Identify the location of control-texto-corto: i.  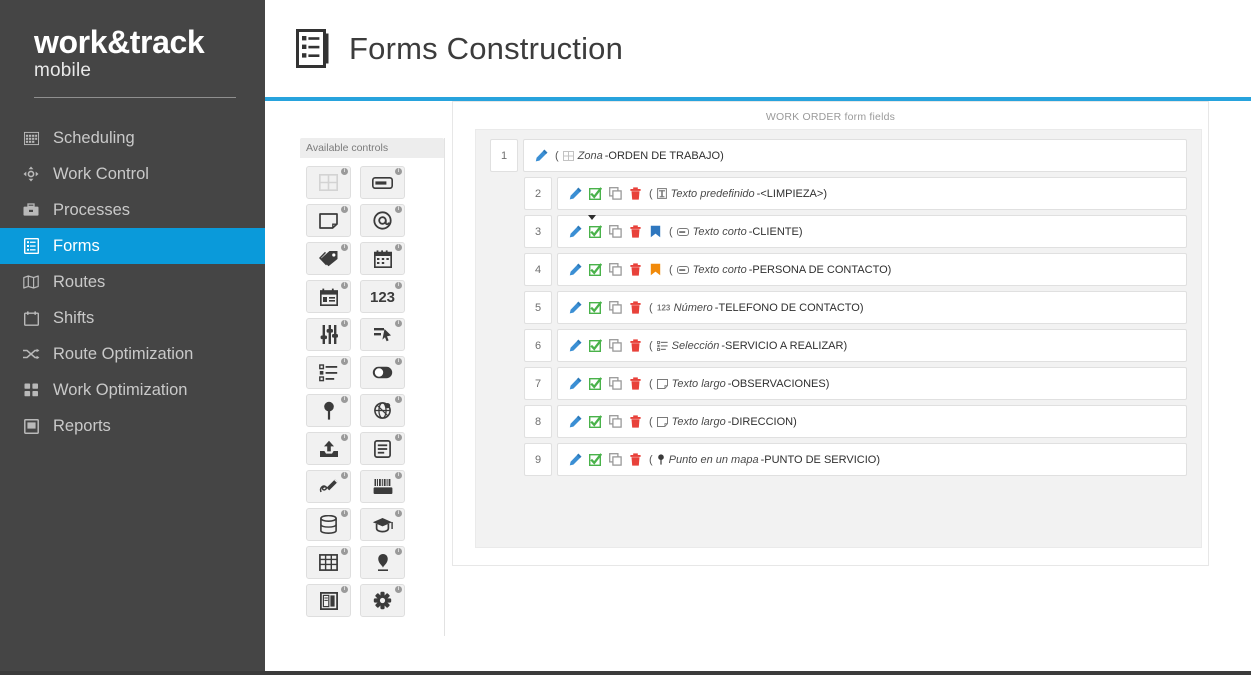
(382, 182).